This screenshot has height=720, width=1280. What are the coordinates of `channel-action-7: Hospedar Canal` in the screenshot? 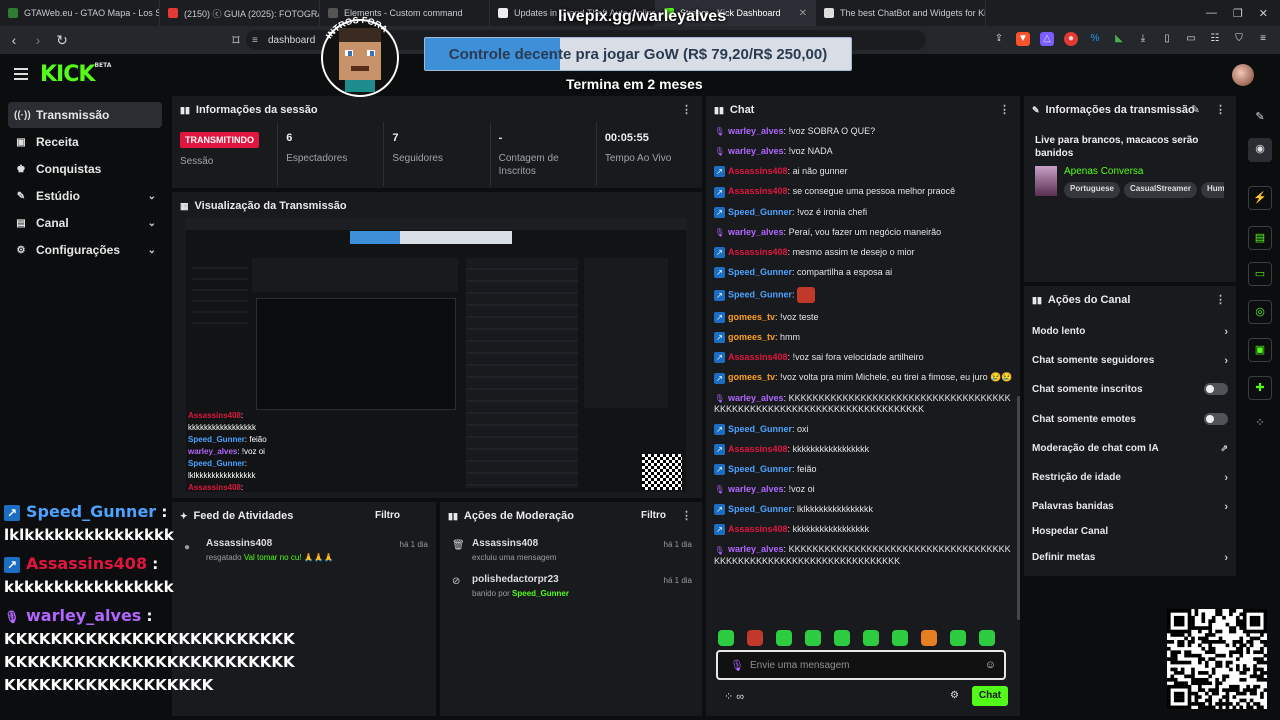 It's located at (1127, 531).